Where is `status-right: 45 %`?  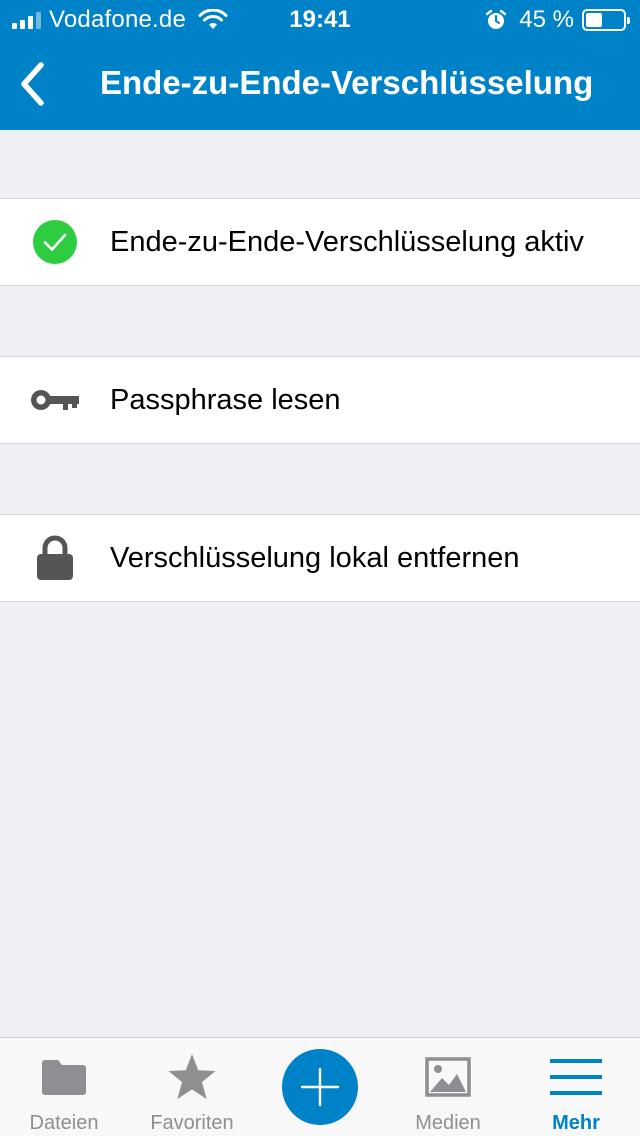 status-right: 45 % is located at coordinates (557, 20).